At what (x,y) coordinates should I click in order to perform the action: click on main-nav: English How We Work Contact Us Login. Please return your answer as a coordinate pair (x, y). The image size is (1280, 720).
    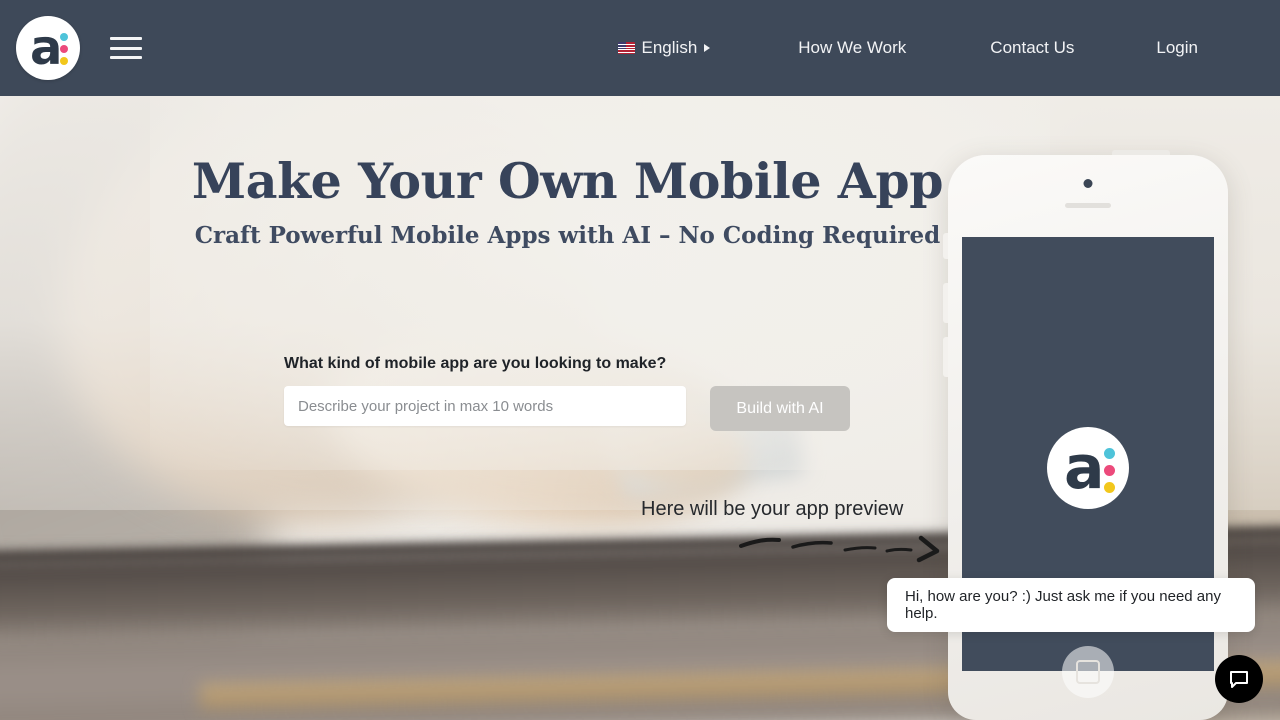
    Looking at the image, I should click on (939, 48).